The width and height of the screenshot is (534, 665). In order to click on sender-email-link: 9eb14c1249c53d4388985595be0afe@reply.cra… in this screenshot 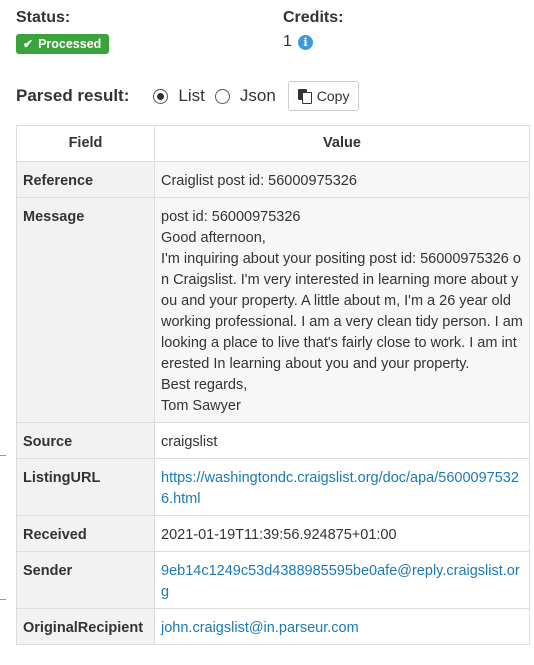, I will do `click(340, 581)`.